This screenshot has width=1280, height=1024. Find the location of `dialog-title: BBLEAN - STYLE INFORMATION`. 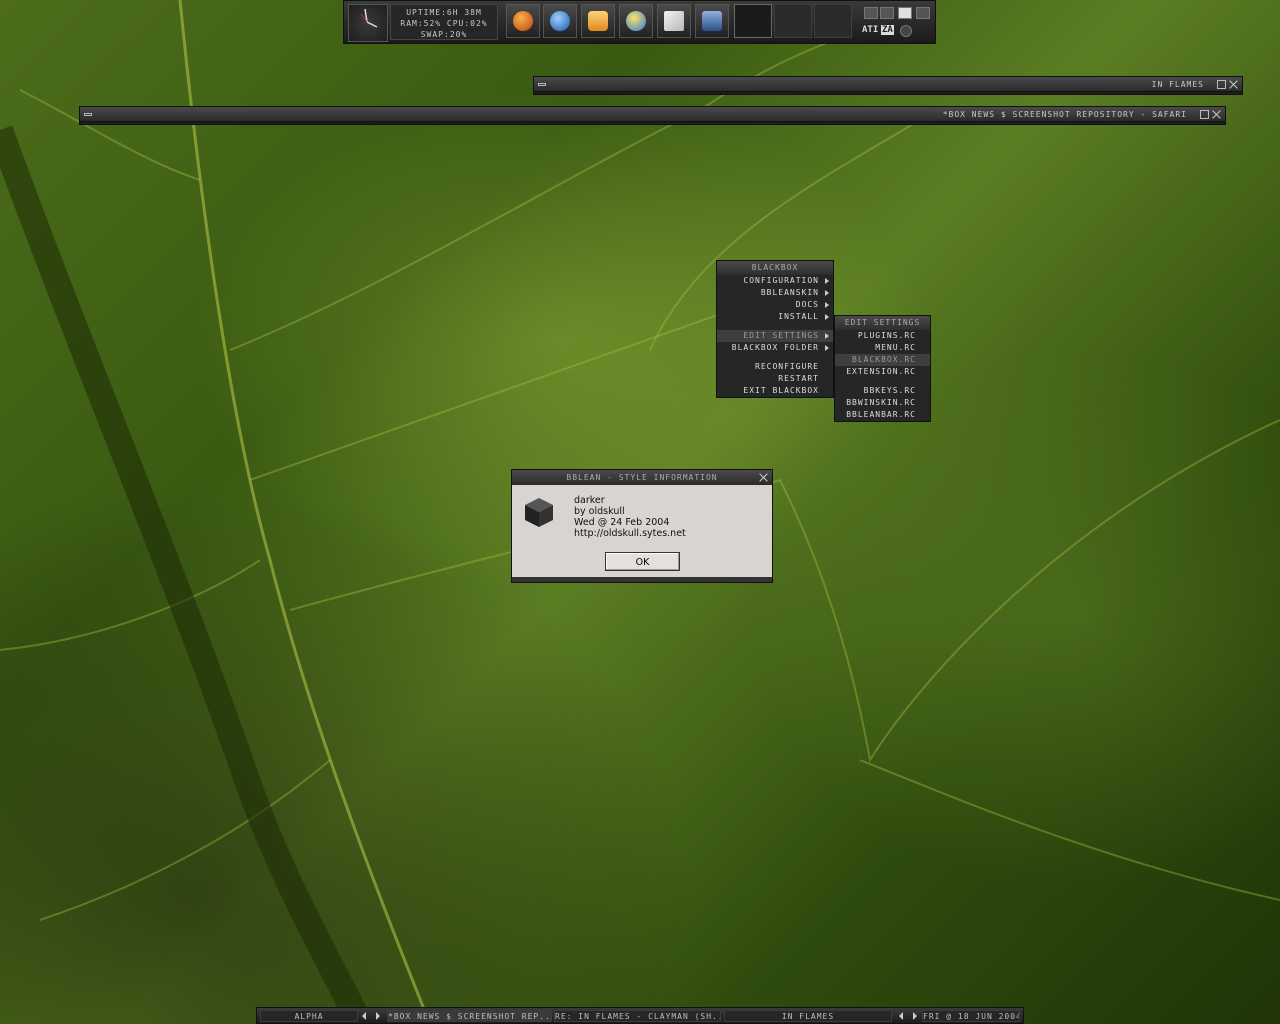

dialog-title: BBLEAN - STYLE INFORMATION is located at coordinates (642, 477).